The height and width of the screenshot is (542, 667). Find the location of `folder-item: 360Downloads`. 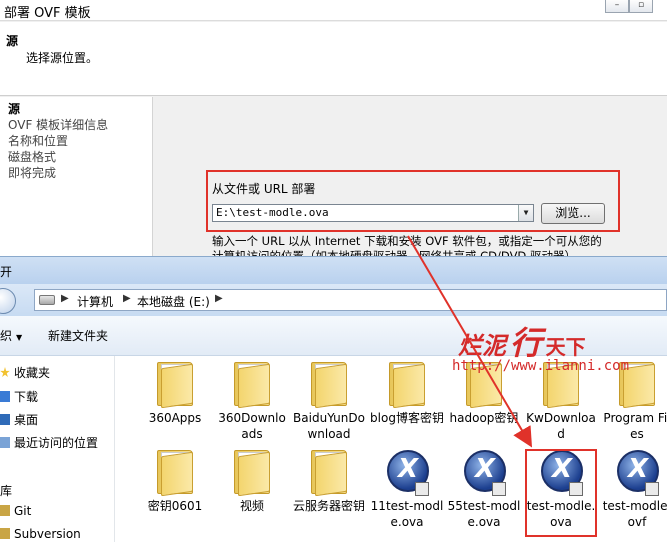

folder-item: 360Downloads is located at coordinates (252, 401).